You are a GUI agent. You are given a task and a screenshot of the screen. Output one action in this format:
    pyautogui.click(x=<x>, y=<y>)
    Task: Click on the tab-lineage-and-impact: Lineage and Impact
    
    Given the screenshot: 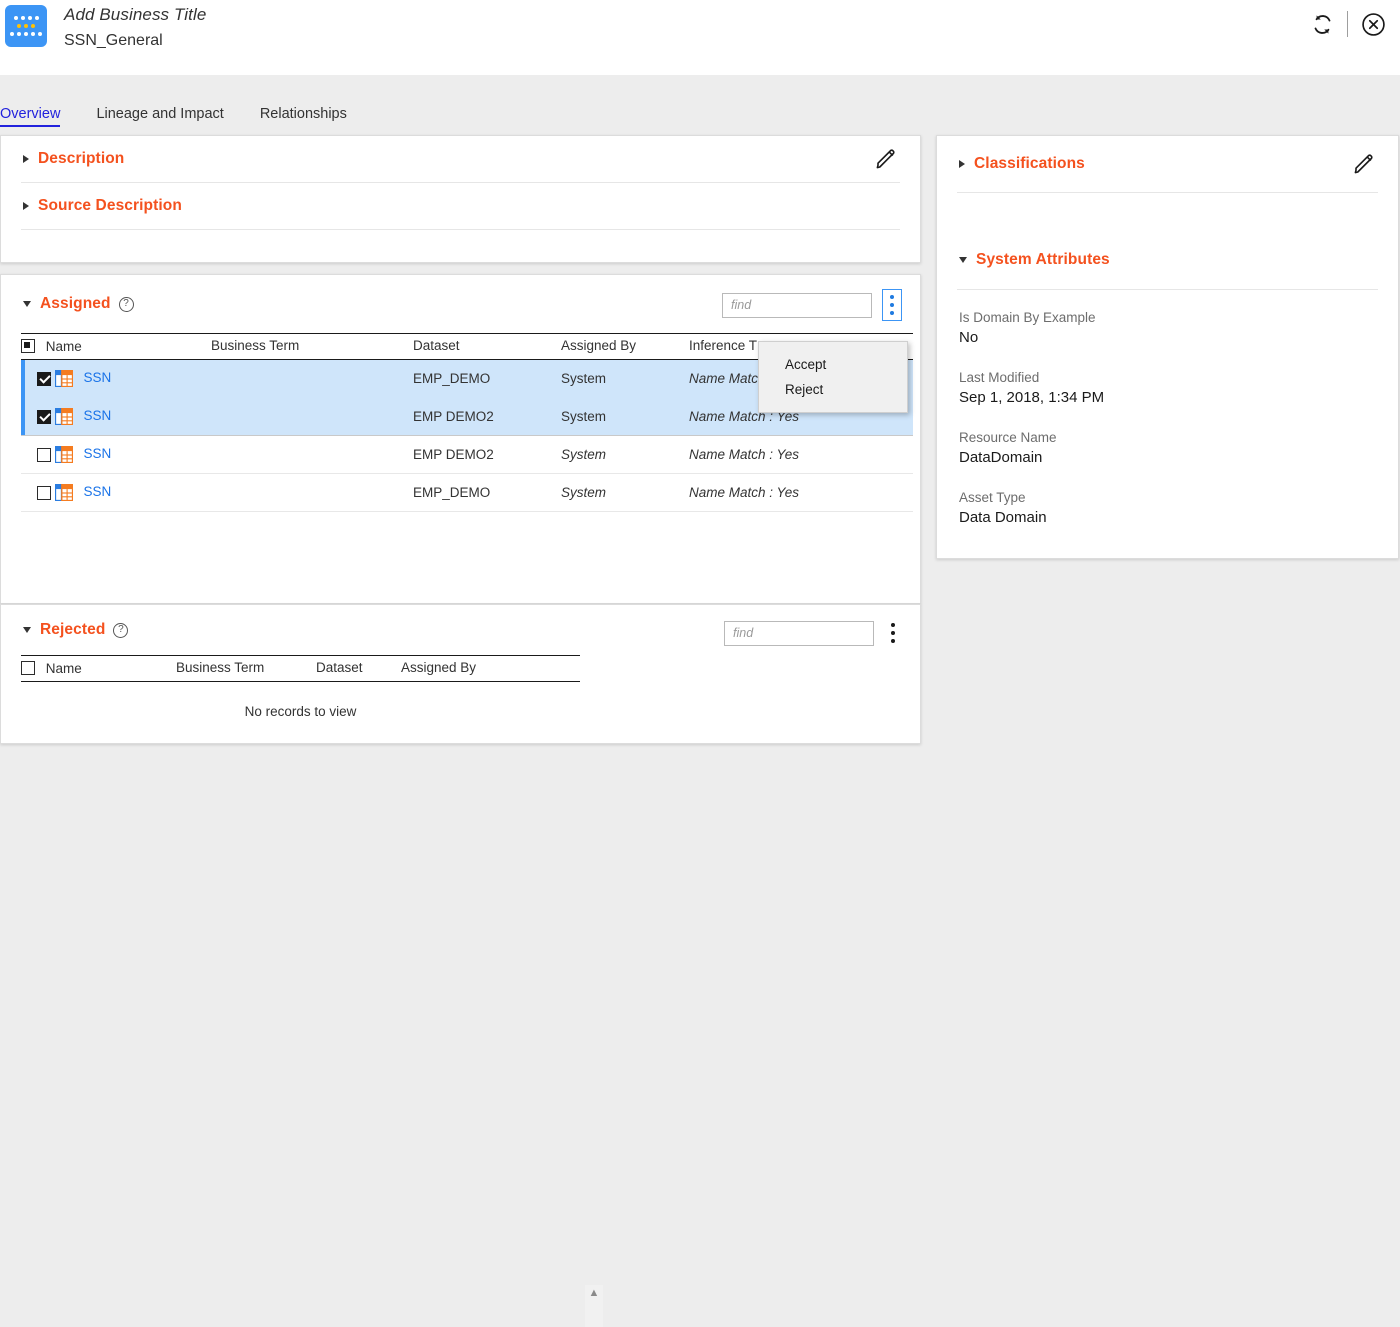 What is the action you would take?
    pyautogui.click(x=159, y=119)
    